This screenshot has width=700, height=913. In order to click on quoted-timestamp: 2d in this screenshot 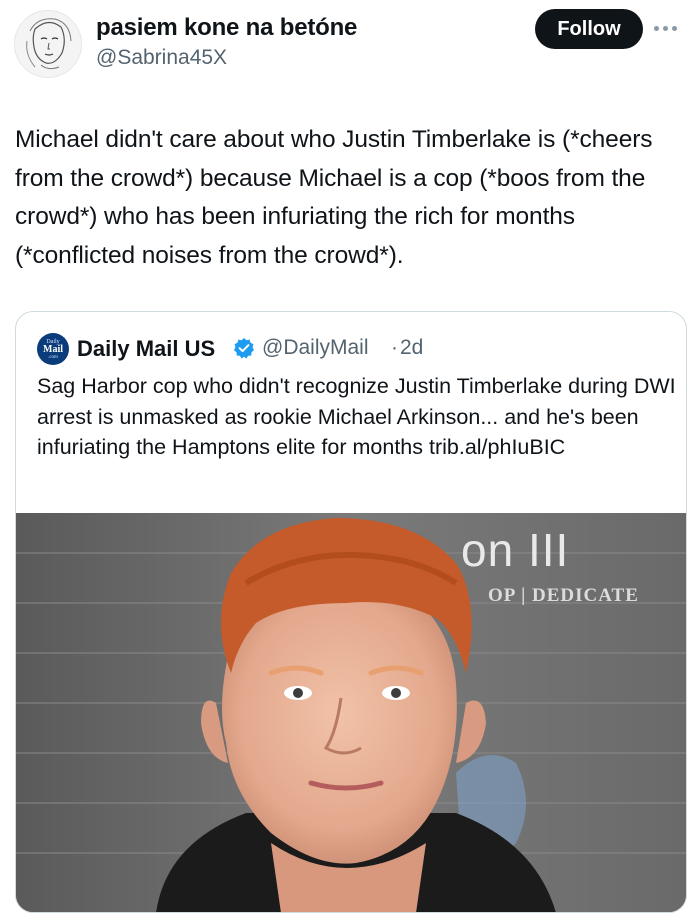, I will do `click(411, 348)`.